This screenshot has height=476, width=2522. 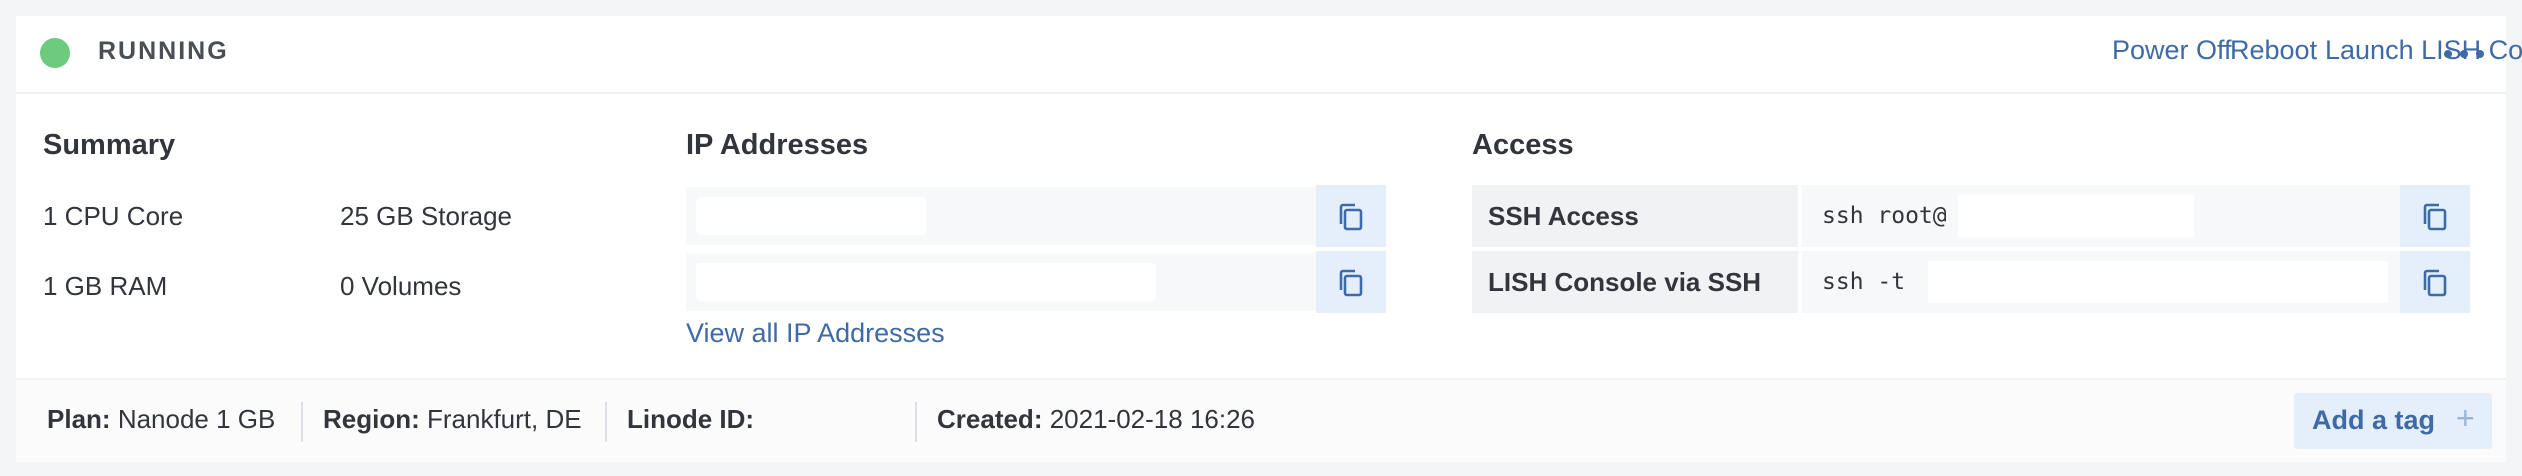 What do you see at coordinates (426, 216) in the screenshot?
I see `storage-spec: 25 GB Storage` at bounding box center [426, 216].